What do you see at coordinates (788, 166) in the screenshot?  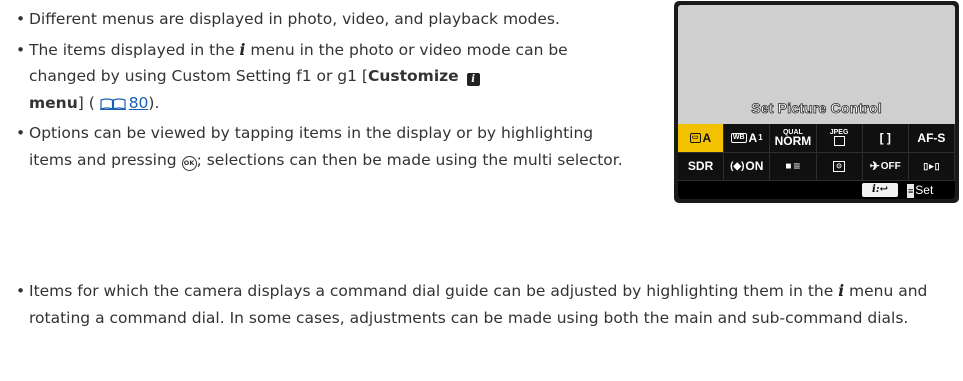 I see `camera-icon: ■` at bounding box center [788, 166].